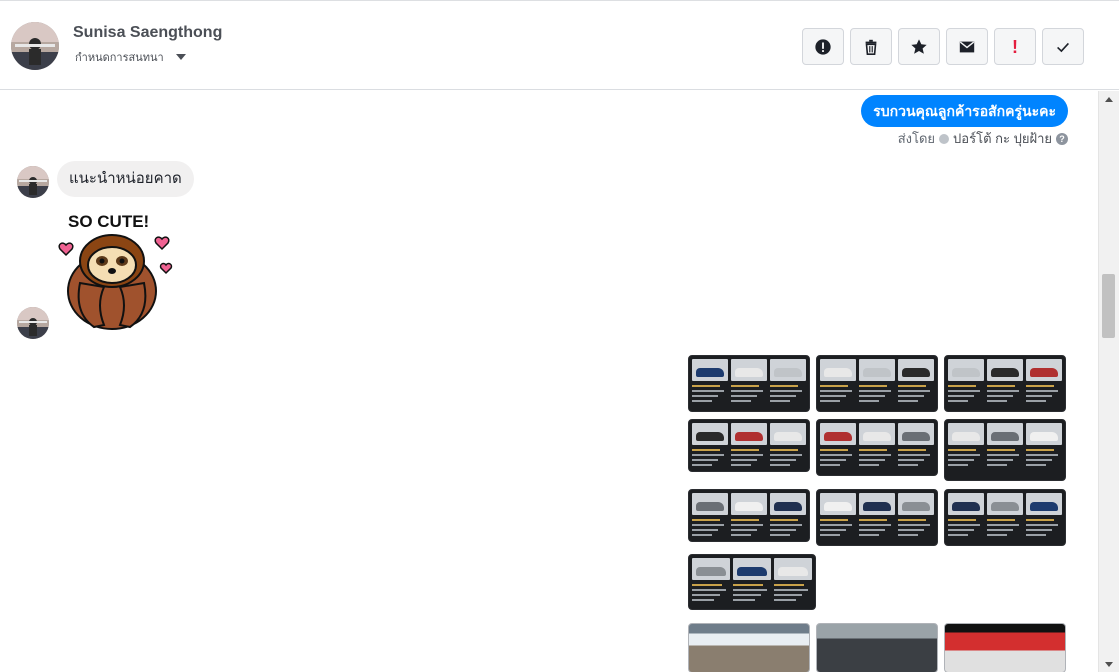  What do you see at coordinates (1062, 138) in the screenshot?
I see `help-icon: ?` at bounding box center [1062, 138].